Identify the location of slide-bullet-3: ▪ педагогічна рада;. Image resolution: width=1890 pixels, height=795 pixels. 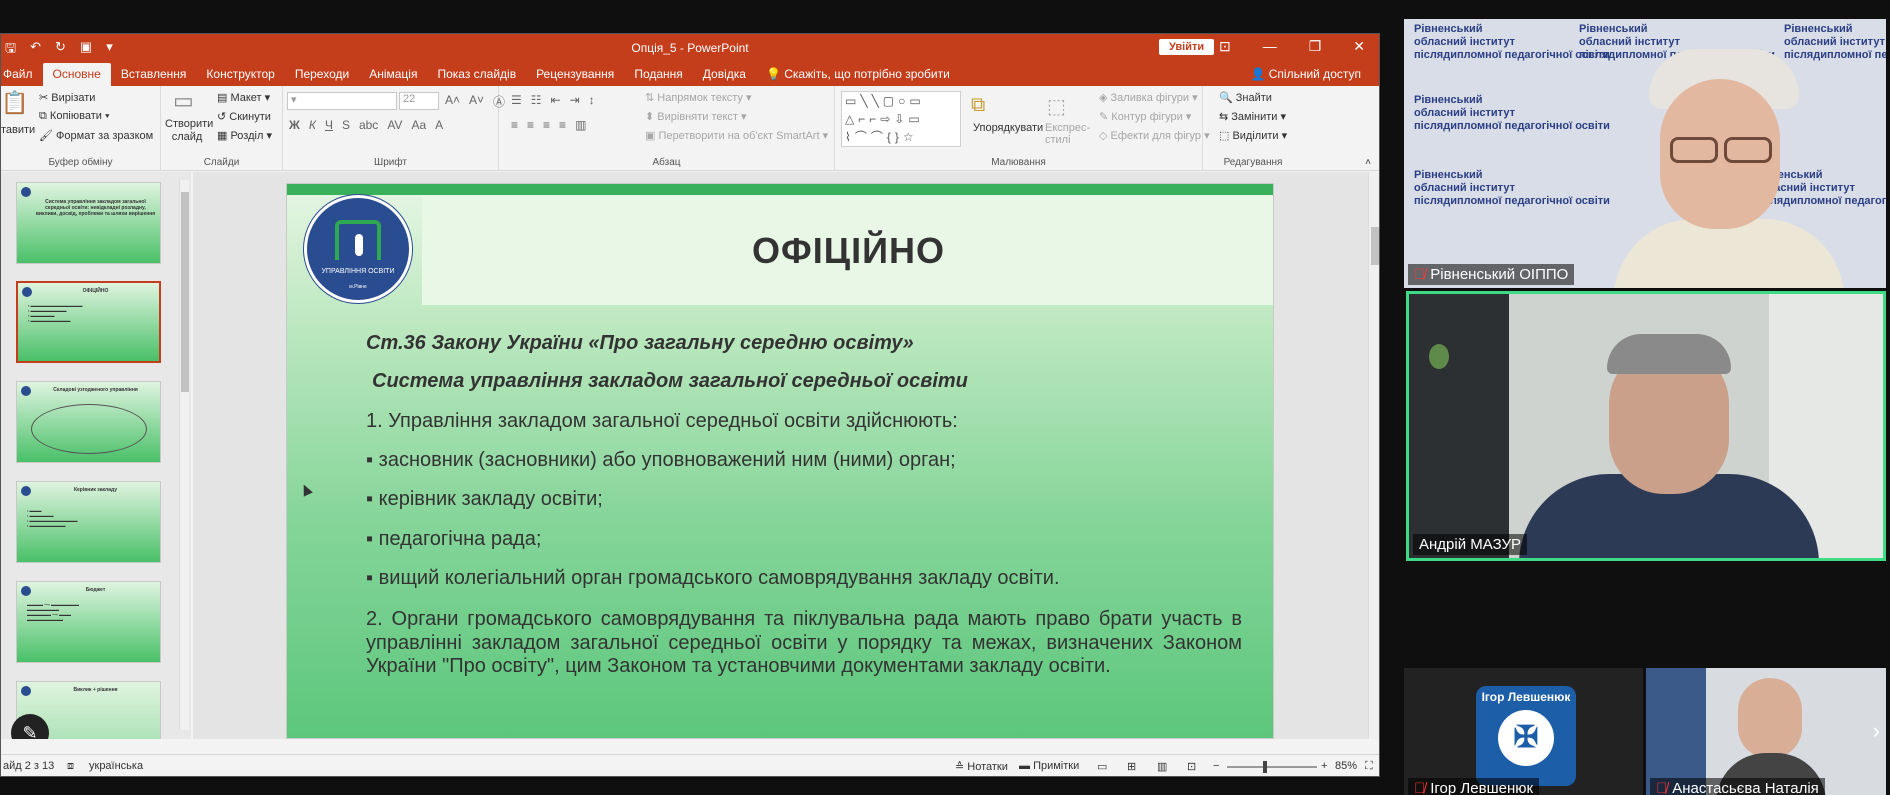
(453, 539).